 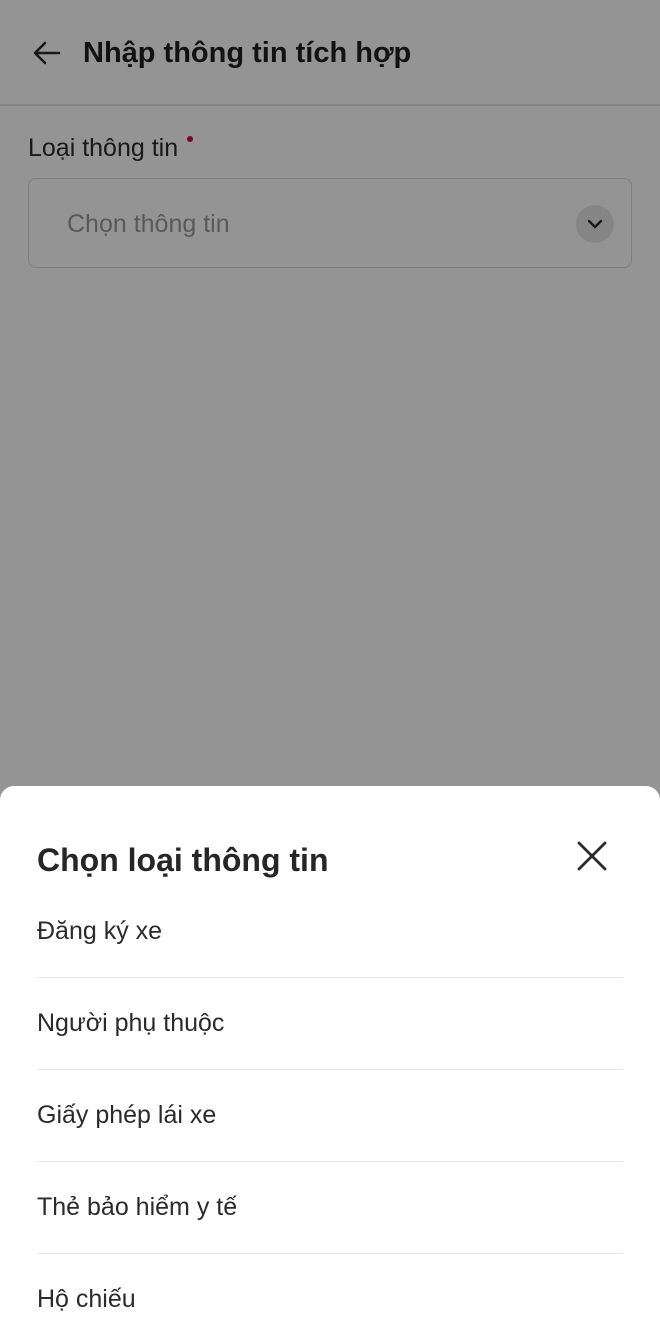 I want to click on option-label: Giấy phép lái xe, so click(x=127, y=1115).